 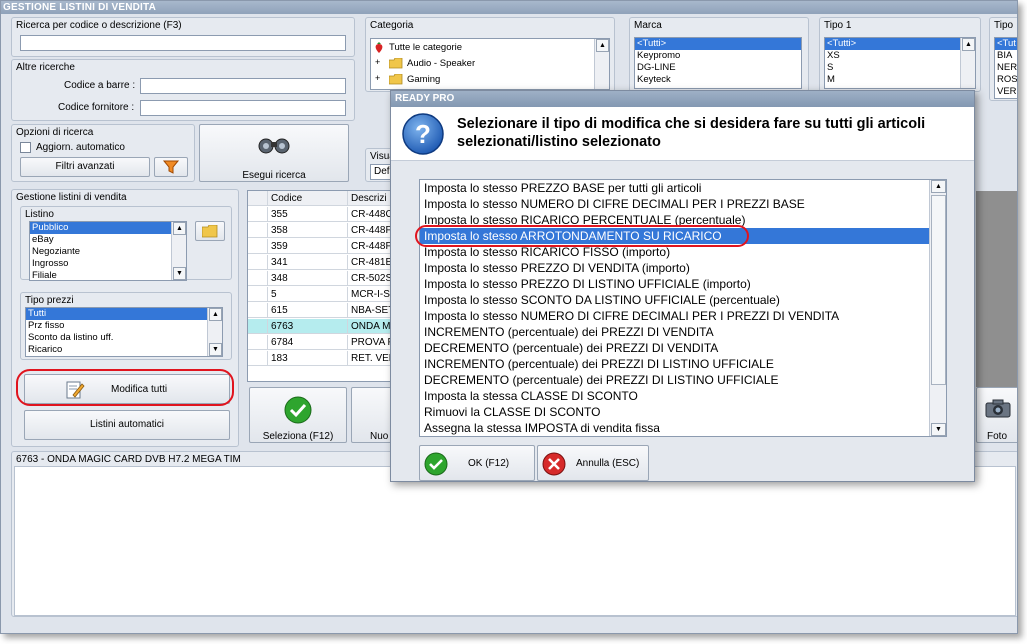 What do you see at coordinates (900, 56) in the screenshot?
I see `list-item: XS` at bounding box center [900, 56].